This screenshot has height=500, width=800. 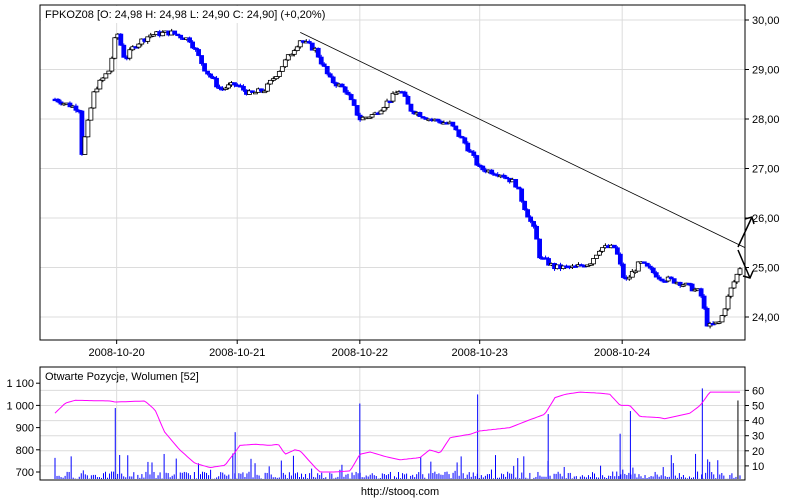 I want to click on x-tick-label: 2008-10-21, so click(x=237, y=353).